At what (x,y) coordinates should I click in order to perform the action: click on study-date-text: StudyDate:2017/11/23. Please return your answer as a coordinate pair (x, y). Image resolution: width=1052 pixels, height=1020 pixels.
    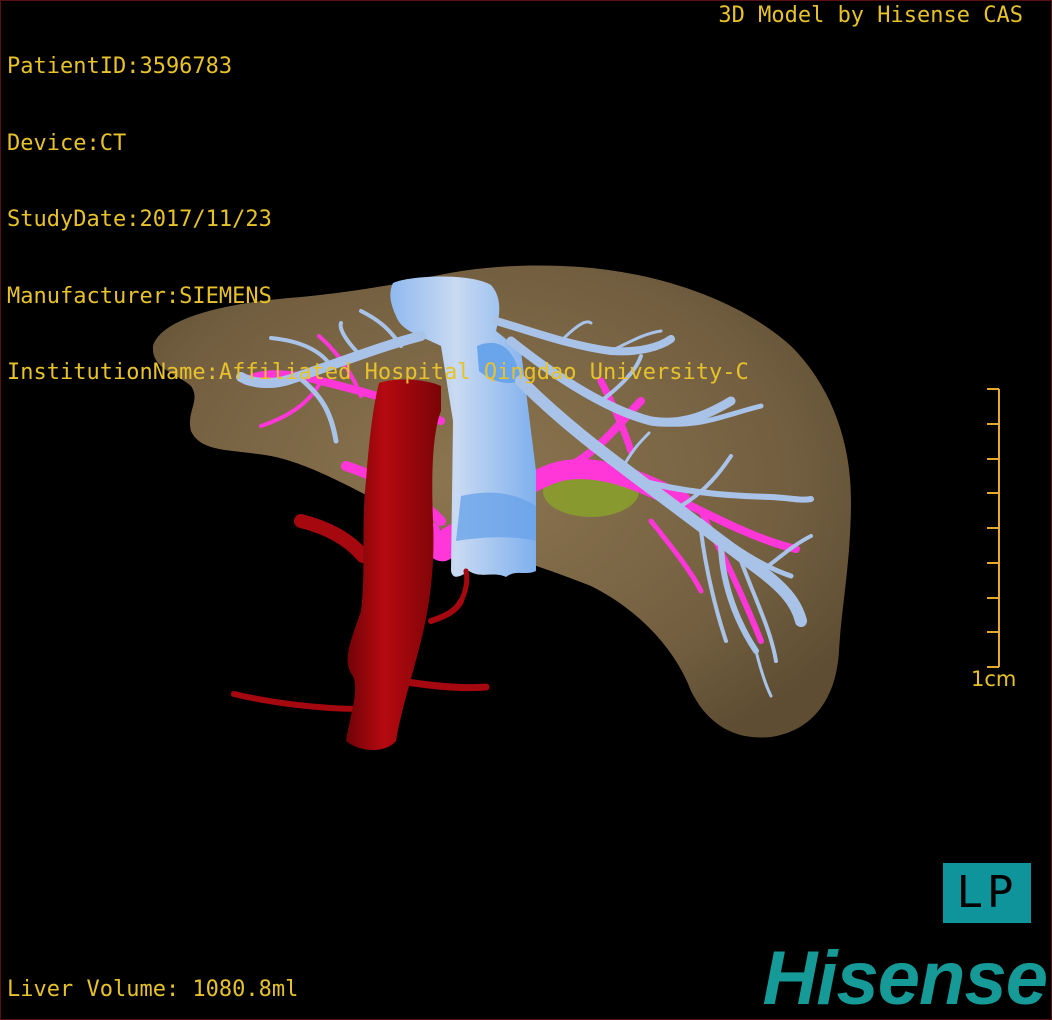
    Looking at the image, I should click on (139, 219).